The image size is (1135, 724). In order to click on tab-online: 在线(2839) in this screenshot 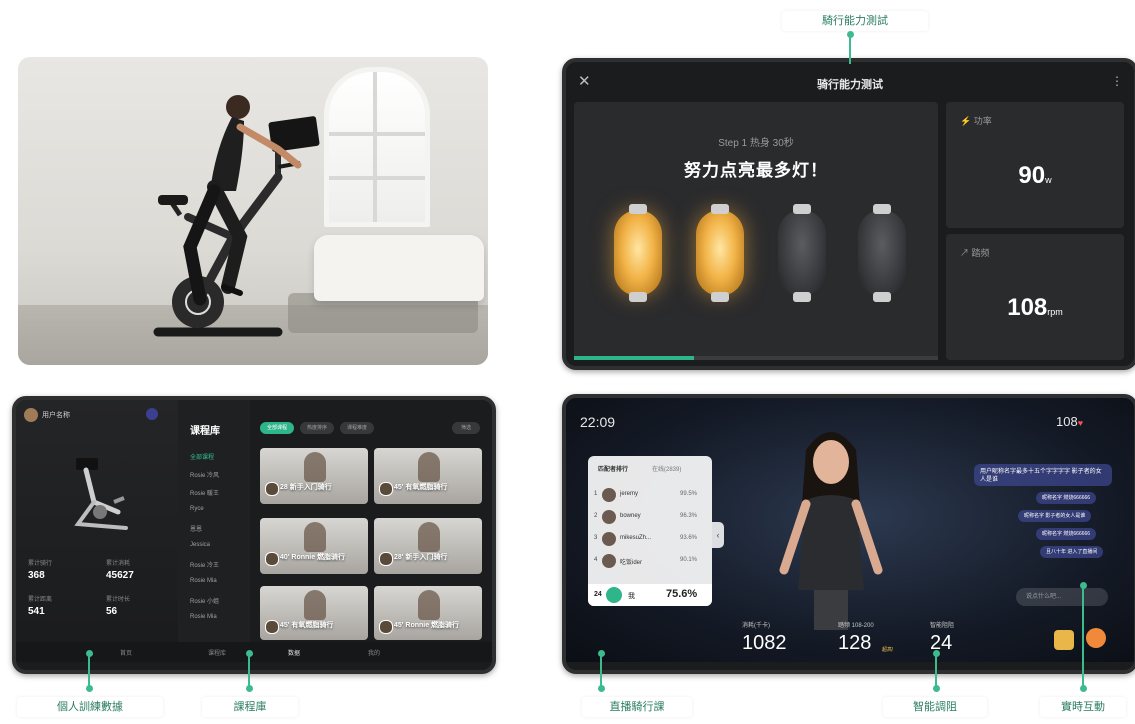, I will do `click(666, 468)`.